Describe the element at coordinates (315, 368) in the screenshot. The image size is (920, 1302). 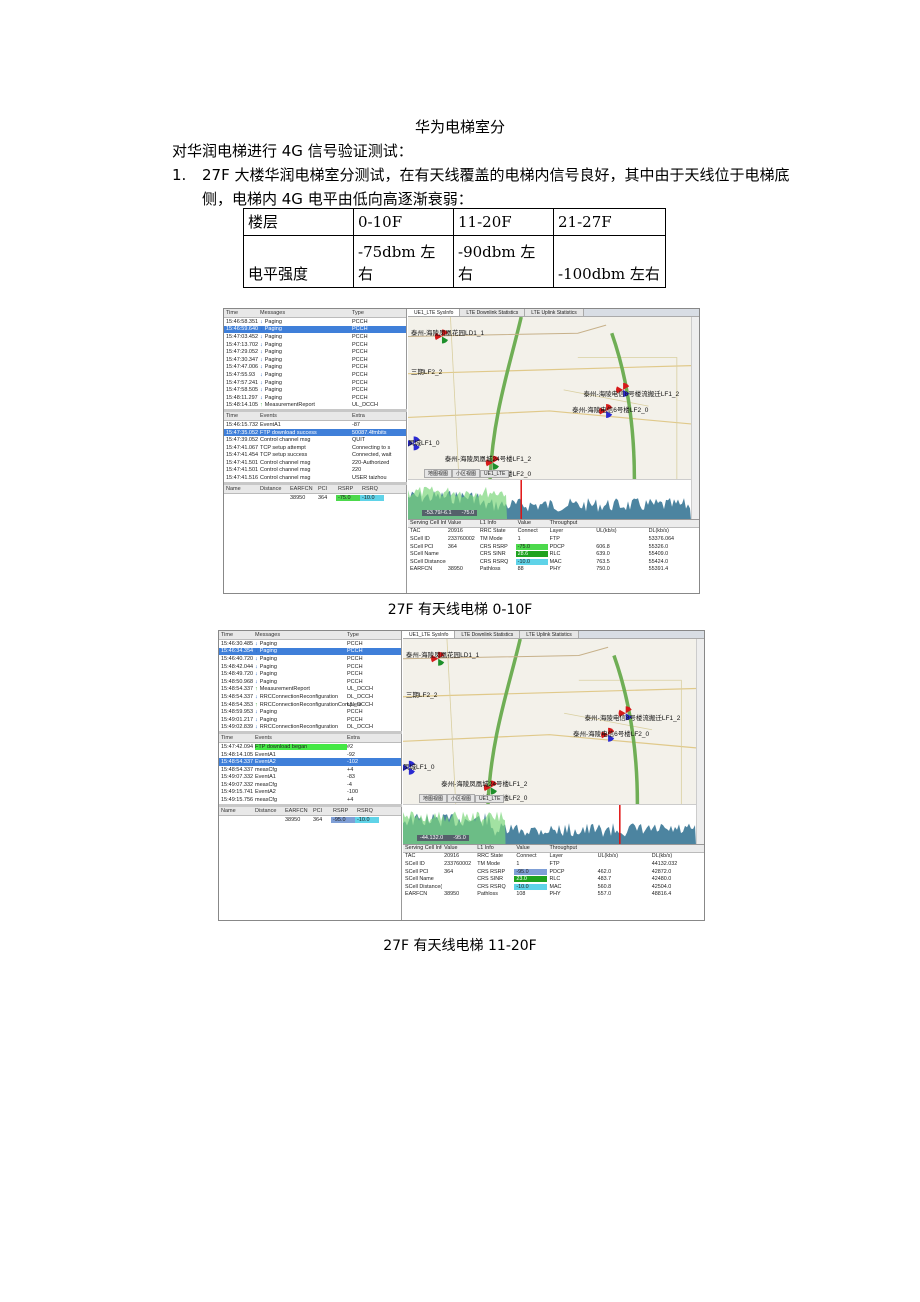
I see `message-row: 15:47:47.006 ↓ Paging PCCH` at that location.